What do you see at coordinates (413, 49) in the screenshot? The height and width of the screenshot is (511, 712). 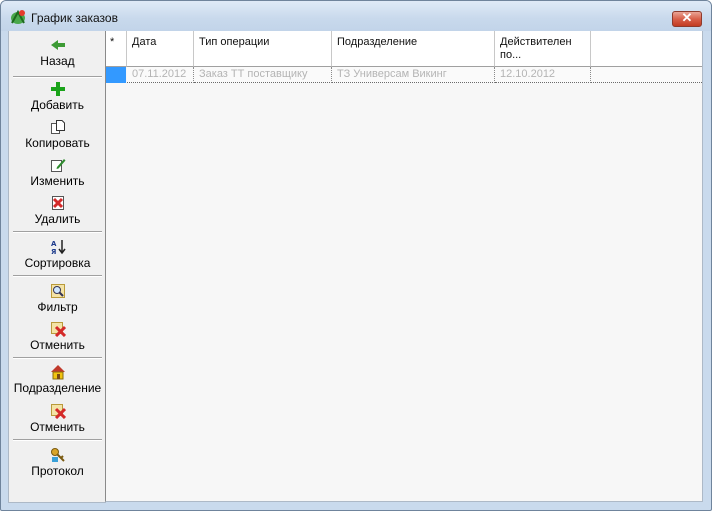 I see `column-header-department: Подразделение` at bounding box center [413, 49].